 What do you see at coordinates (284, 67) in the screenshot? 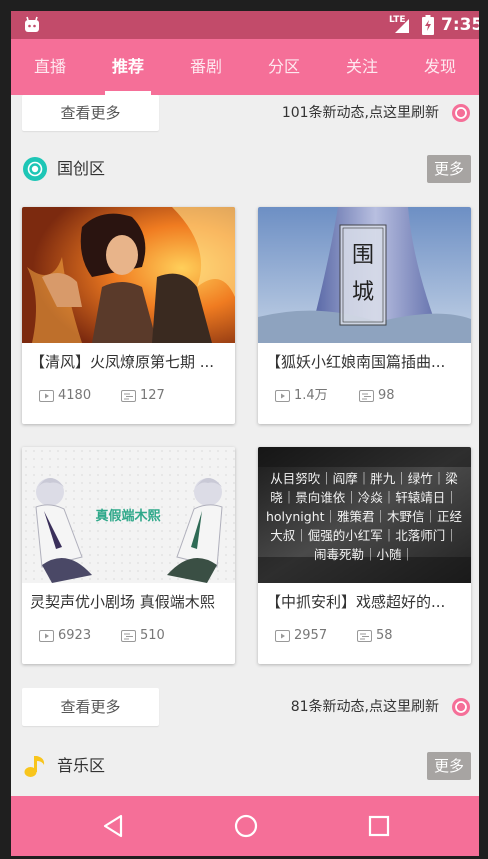
I see `tab-categories: 分区` at bounding box center [284, 67].